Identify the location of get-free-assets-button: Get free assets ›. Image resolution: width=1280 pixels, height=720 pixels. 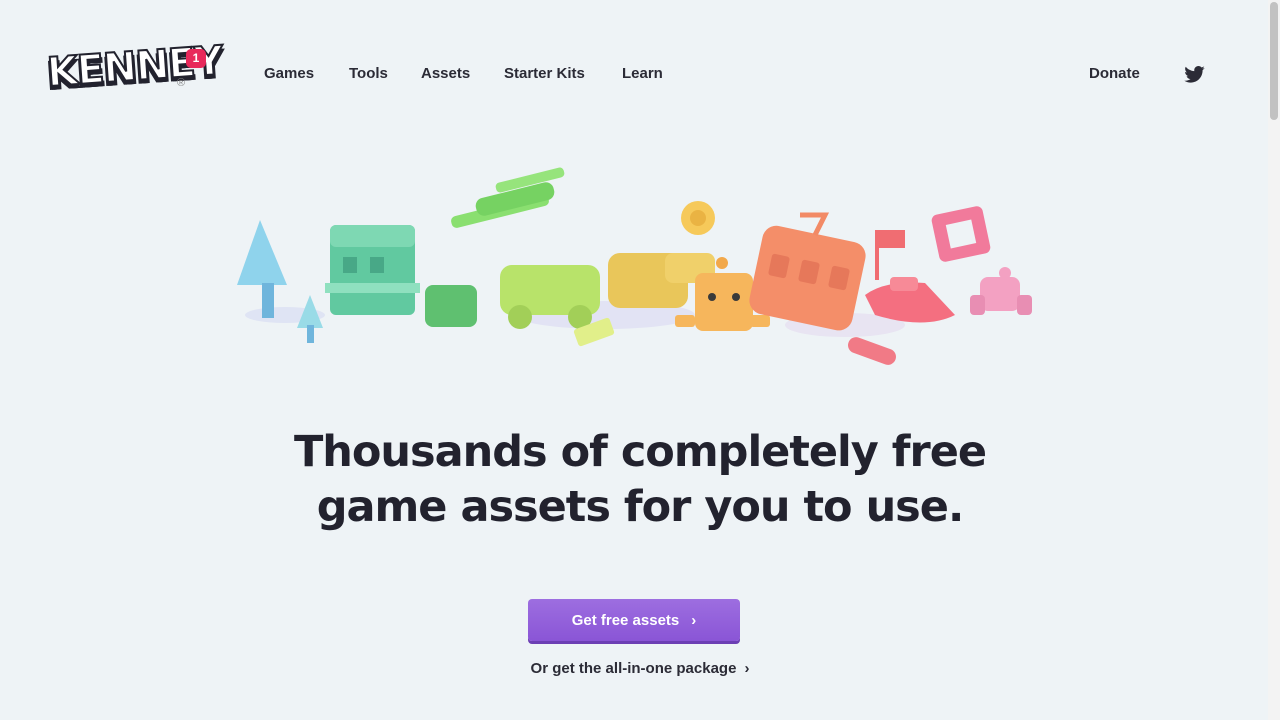
(634, 620).